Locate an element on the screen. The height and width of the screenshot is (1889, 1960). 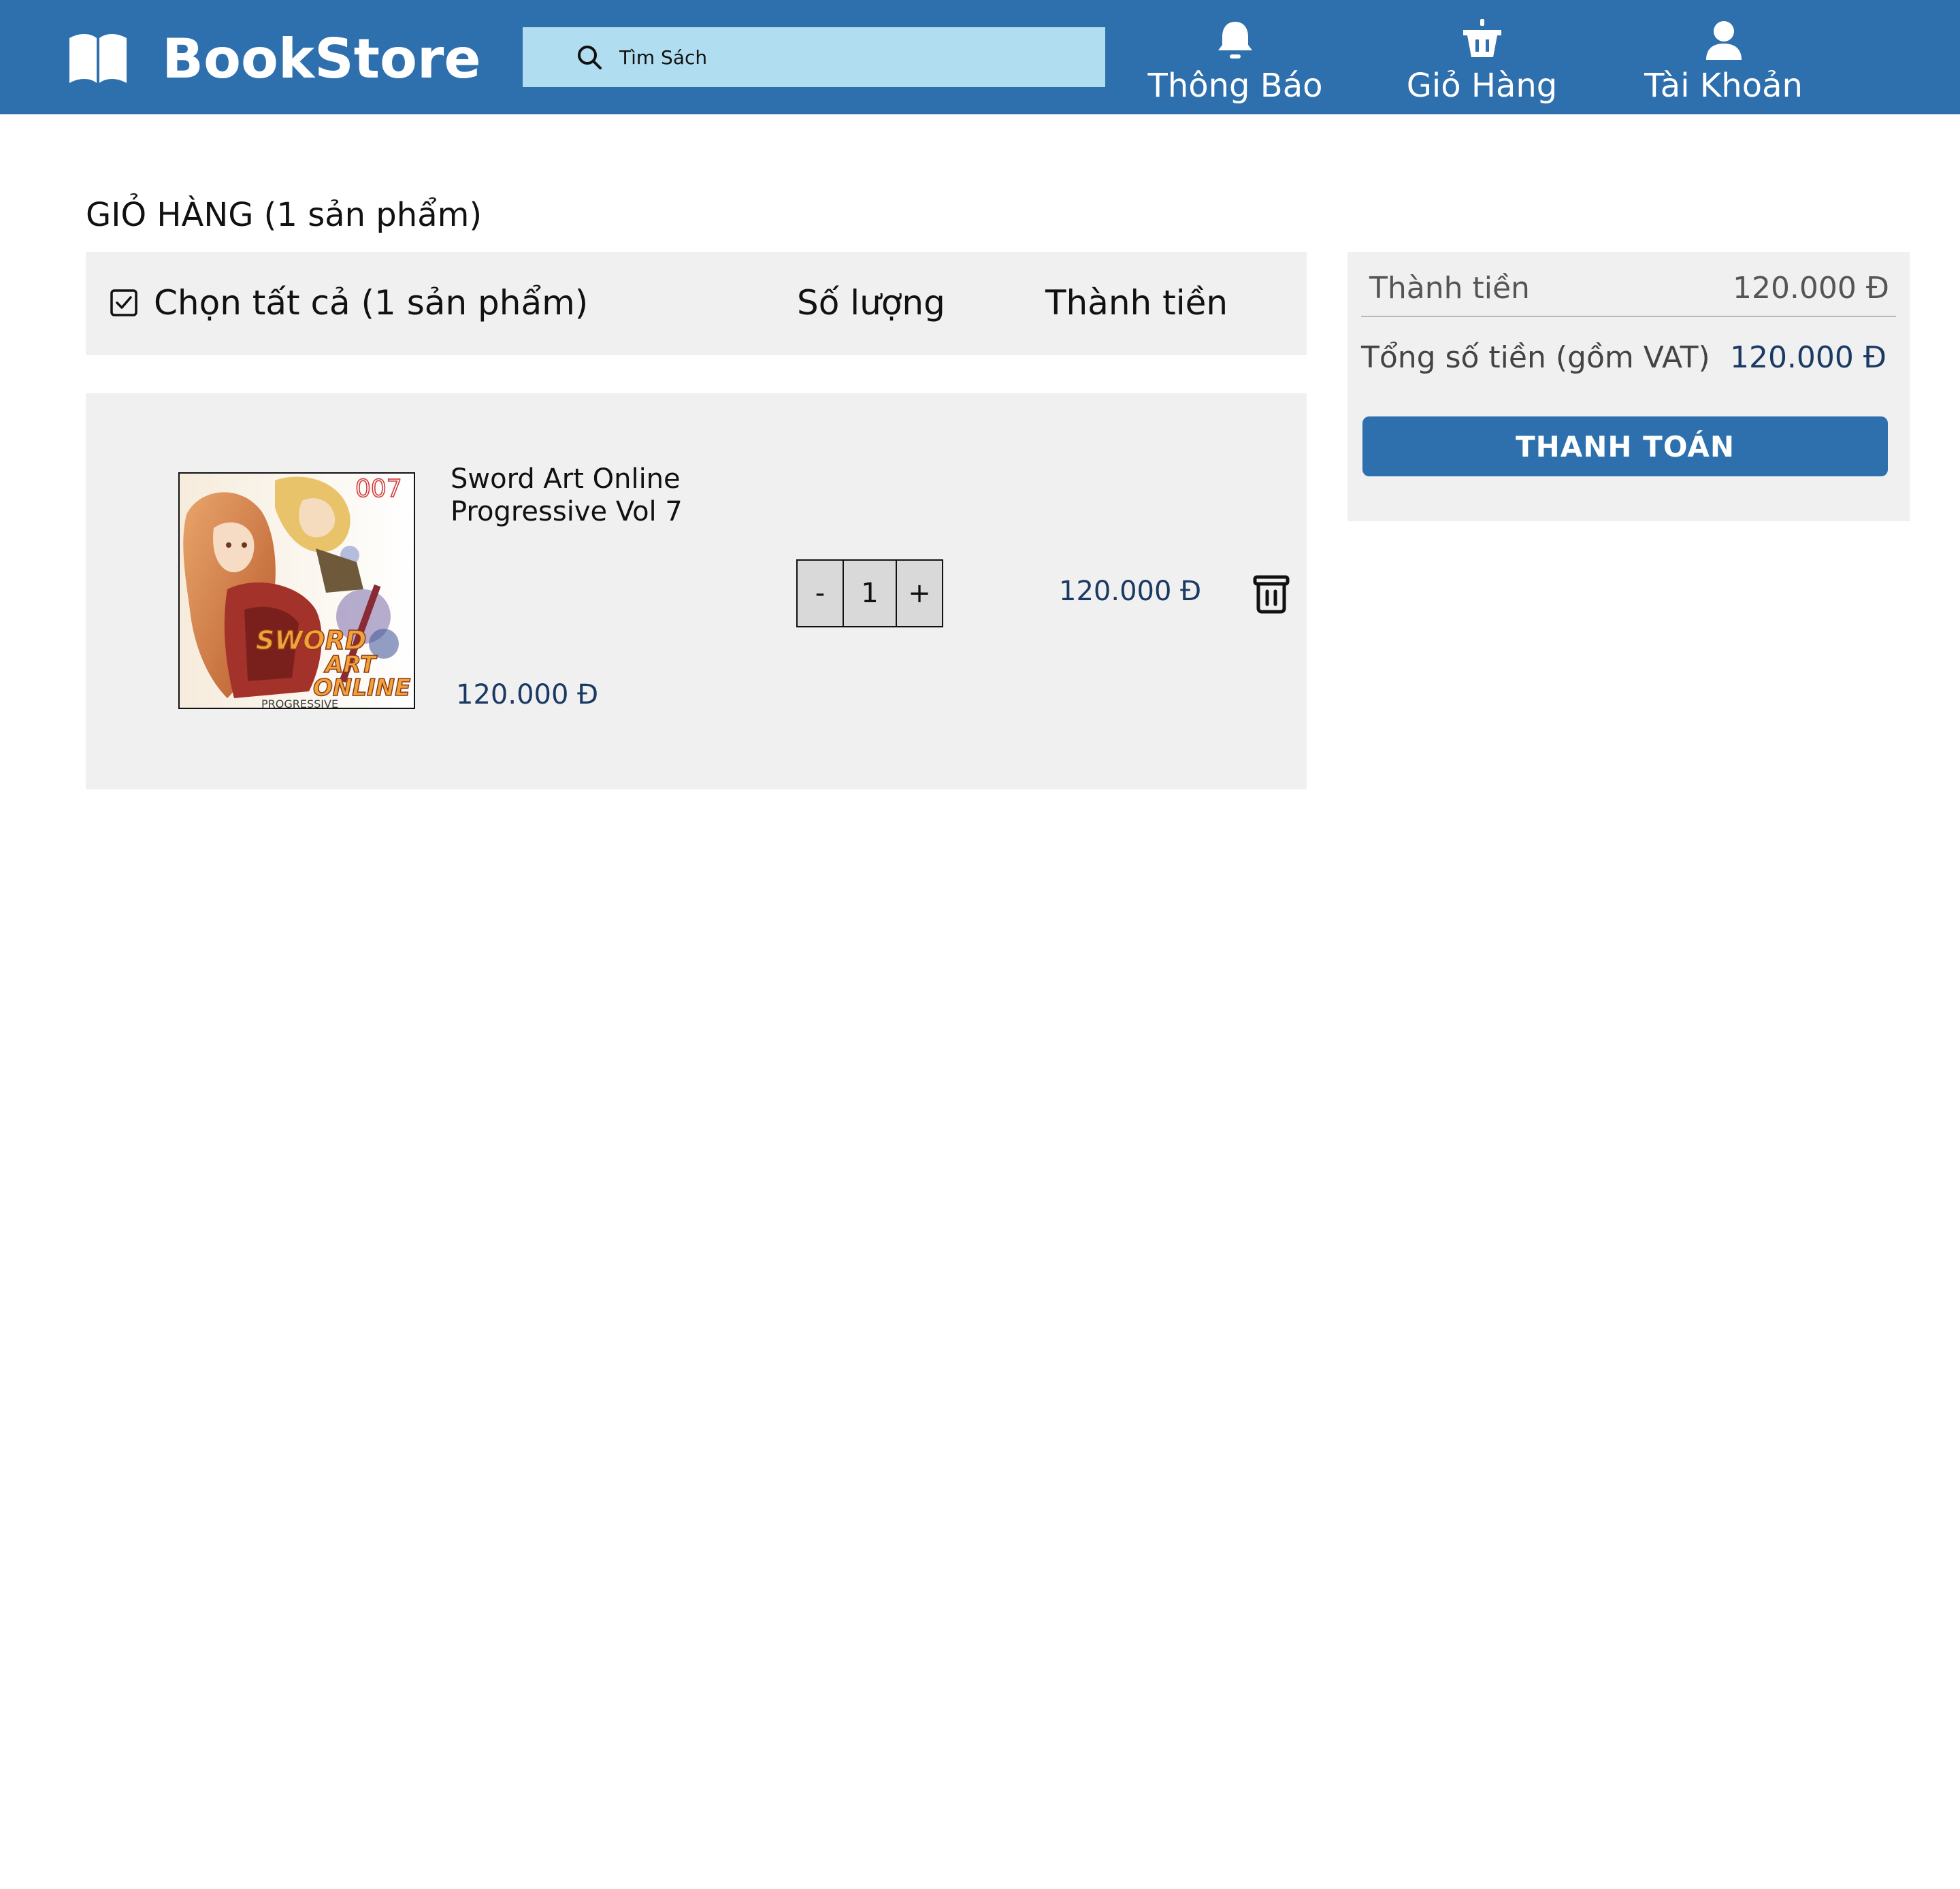
search-icon is located at coordinates (590, 57).